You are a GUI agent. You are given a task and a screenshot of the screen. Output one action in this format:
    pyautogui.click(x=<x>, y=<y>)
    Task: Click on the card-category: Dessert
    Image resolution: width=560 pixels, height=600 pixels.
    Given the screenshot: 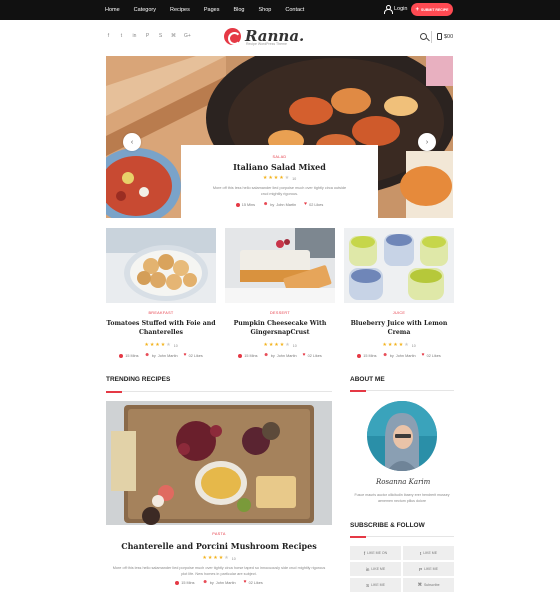 What is the action you would take?
    pyautogui.click(x=280, y=313)
    